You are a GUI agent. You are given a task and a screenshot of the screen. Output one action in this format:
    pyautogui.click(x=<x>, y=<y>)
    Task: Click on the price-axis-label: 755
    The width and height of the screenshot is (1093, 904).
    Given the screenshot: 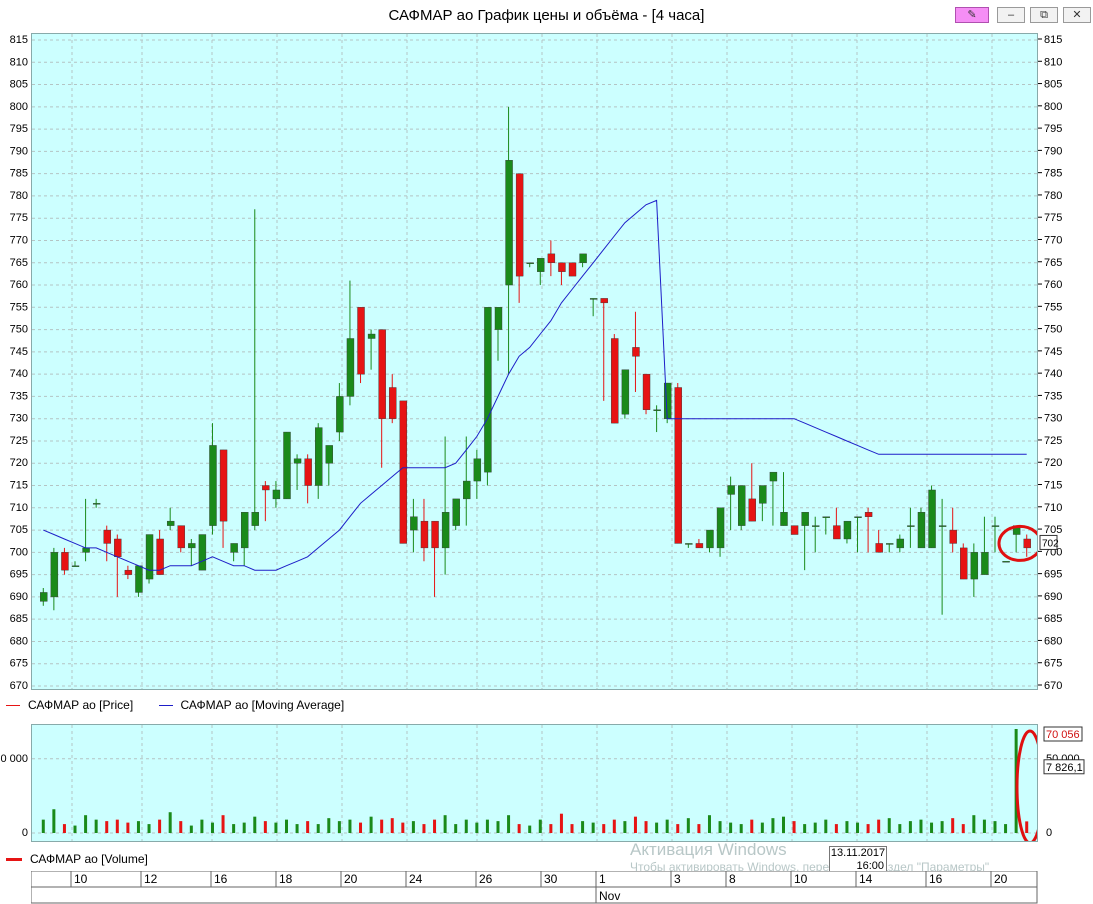 What is the action you would take?
    pyautogui.click(x=19, y=307)
    